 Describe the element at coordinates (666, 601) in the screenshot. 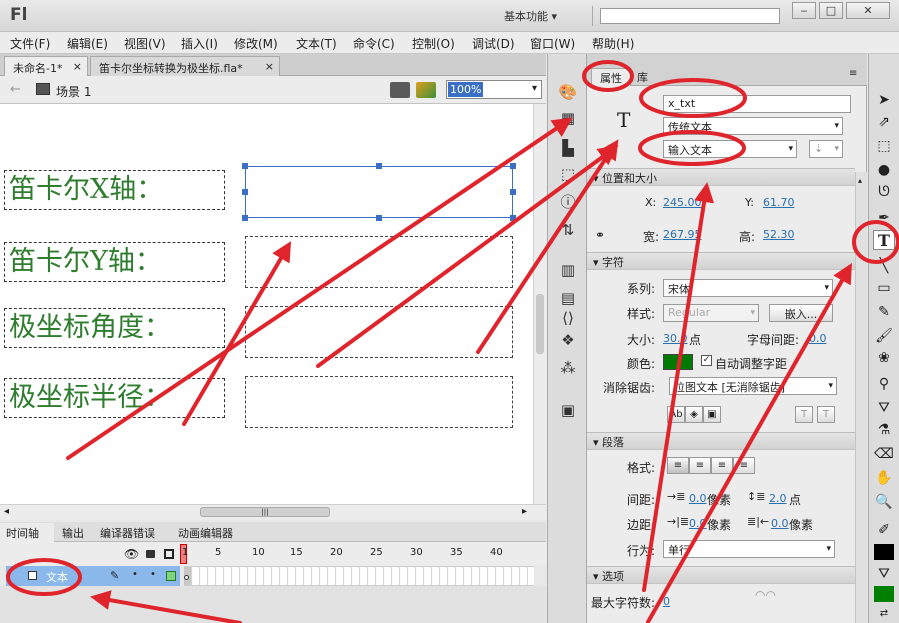

I see `max-chars-value: 0` at that location.